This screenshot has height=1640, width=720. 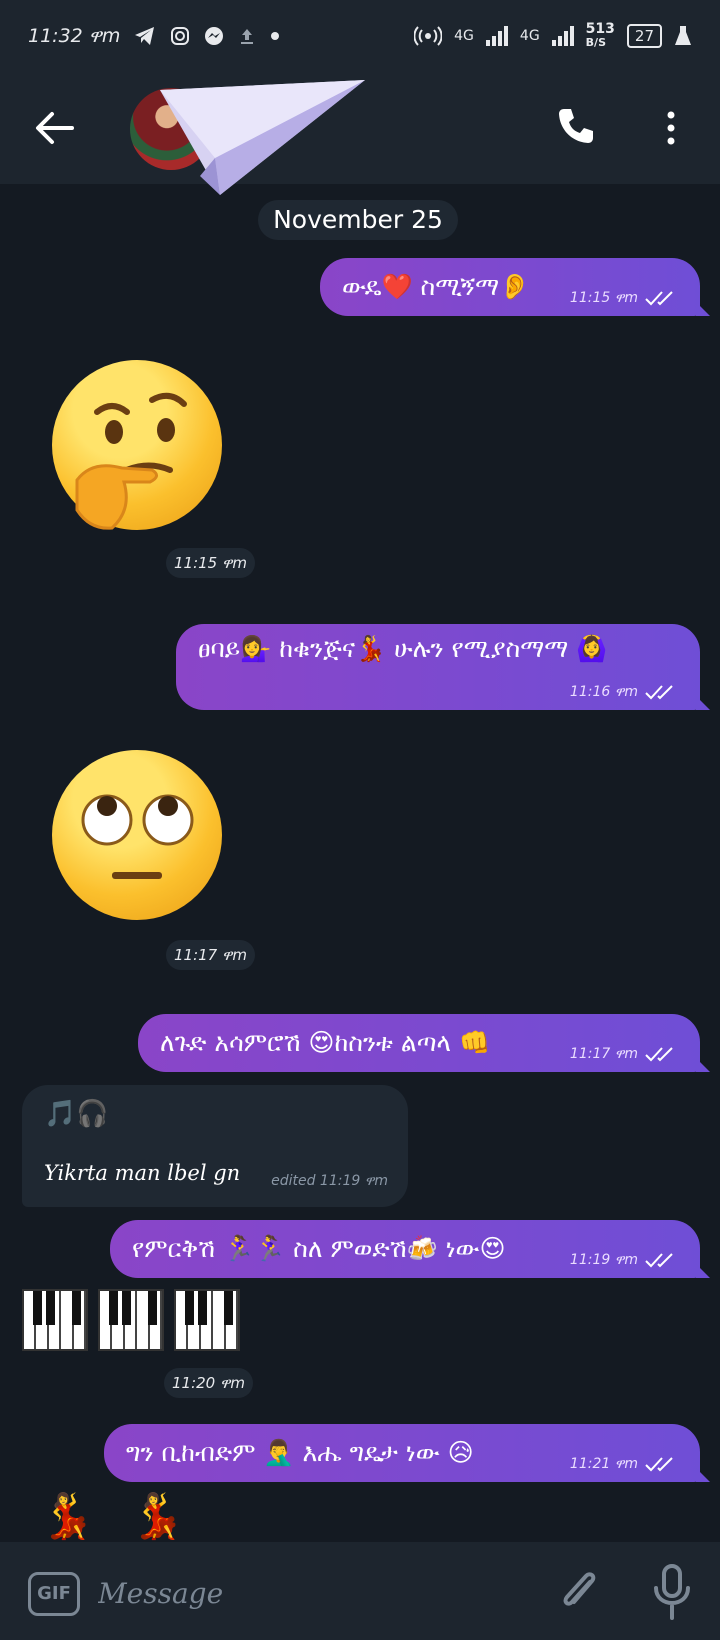 What do you see at coordinates (603, 1464) in the screenshot?
I see `message-time: 11:21 ዋm` at bounding box center [603, 1464].